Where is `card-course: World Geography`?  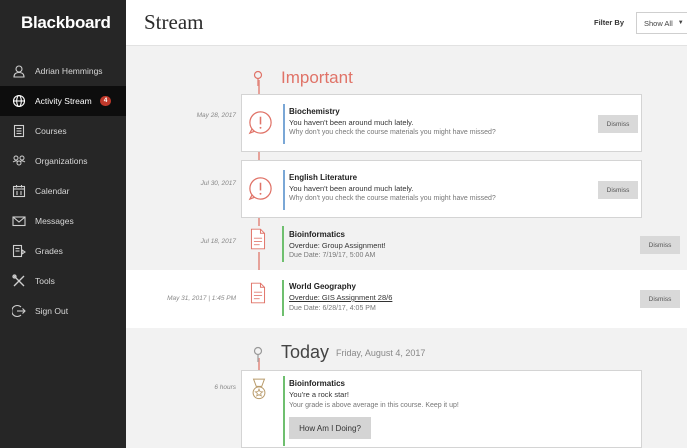
card-course: World Geography is located at coordinates (322, 286).